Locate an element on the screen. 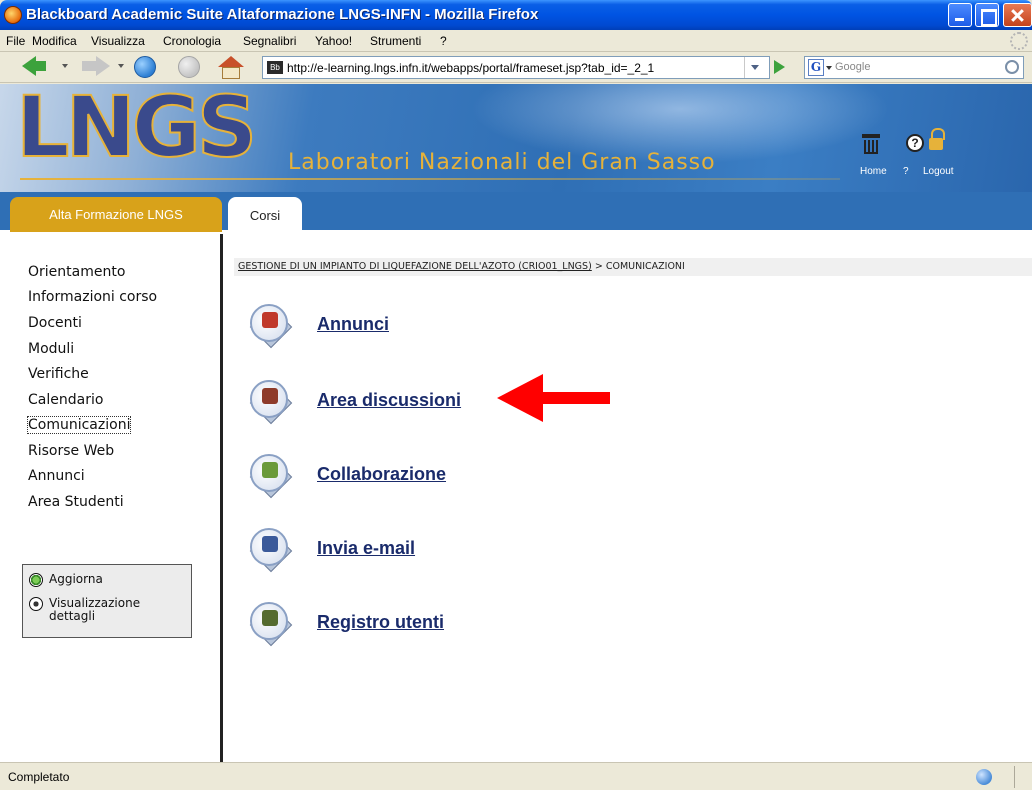 The image size is (1032, 790). tab-courses: Corsi is located at coordinates (265, 215).